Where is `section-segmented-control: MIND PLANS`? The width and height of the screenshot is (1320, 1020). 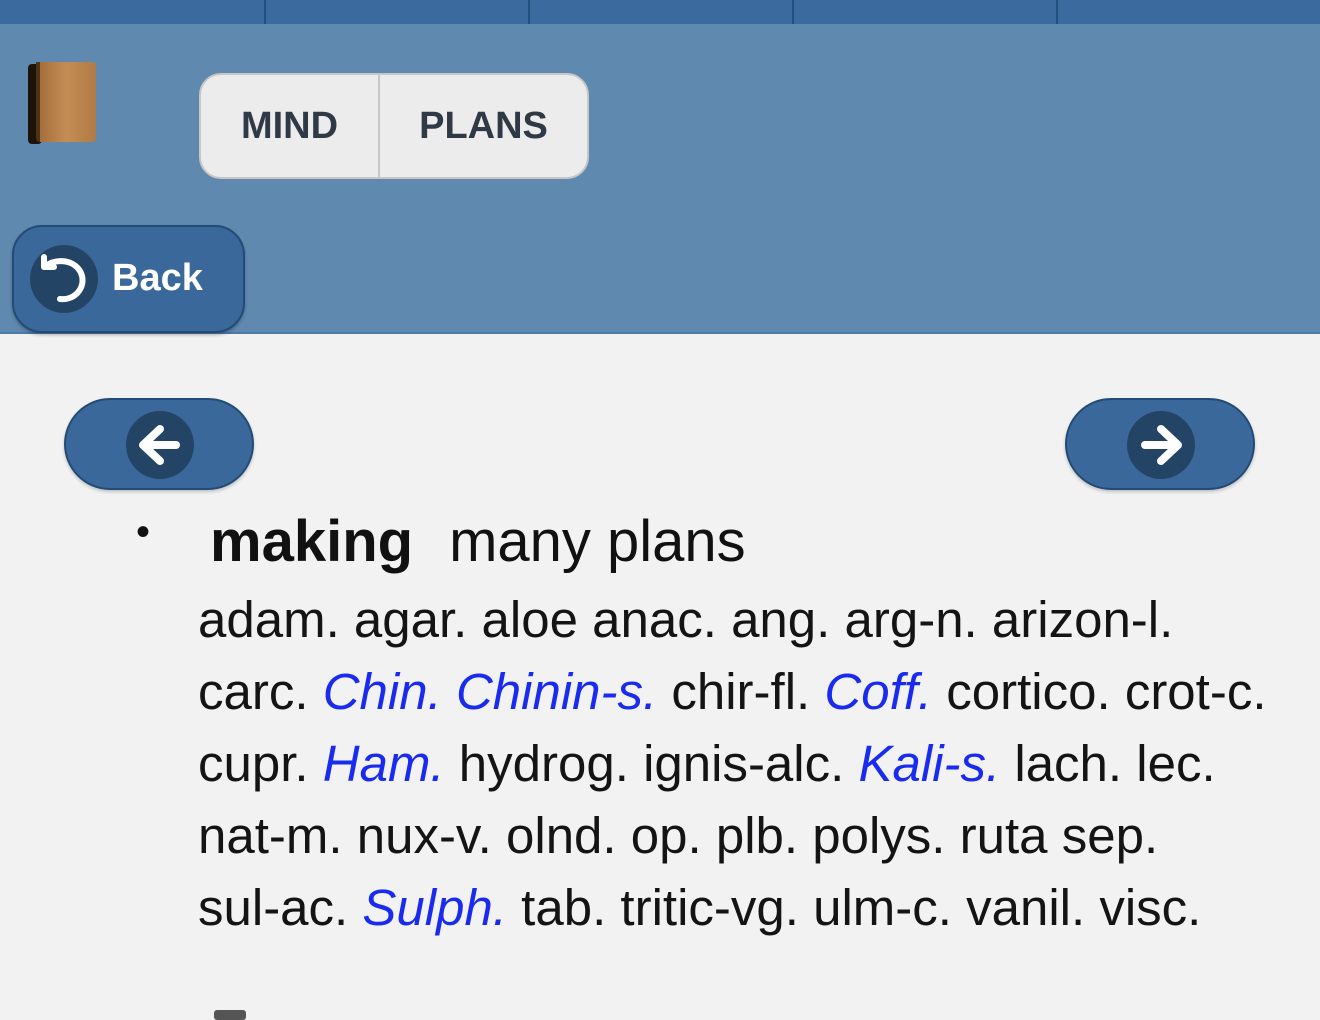 section-segmented-control: MIND PLANS is located at coordinates (394, 126).